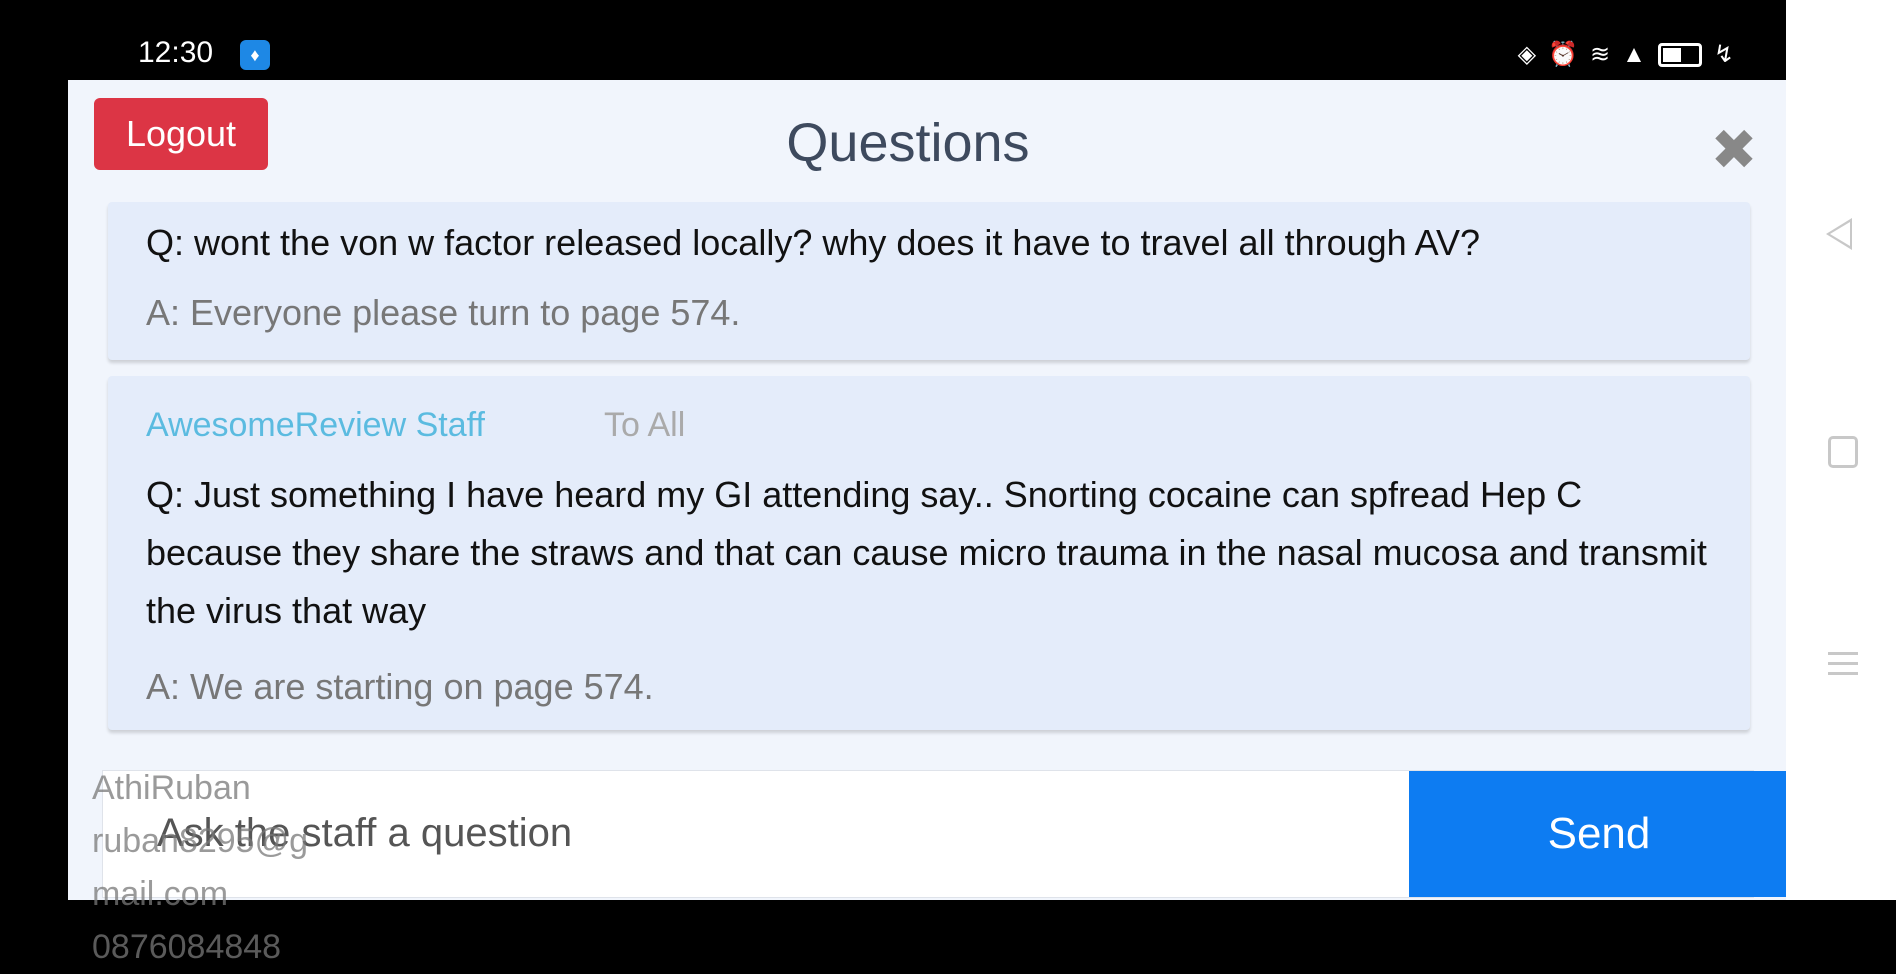 The image size is (1896, 974). I want to click on send-button: Send, so click(1599, 834).